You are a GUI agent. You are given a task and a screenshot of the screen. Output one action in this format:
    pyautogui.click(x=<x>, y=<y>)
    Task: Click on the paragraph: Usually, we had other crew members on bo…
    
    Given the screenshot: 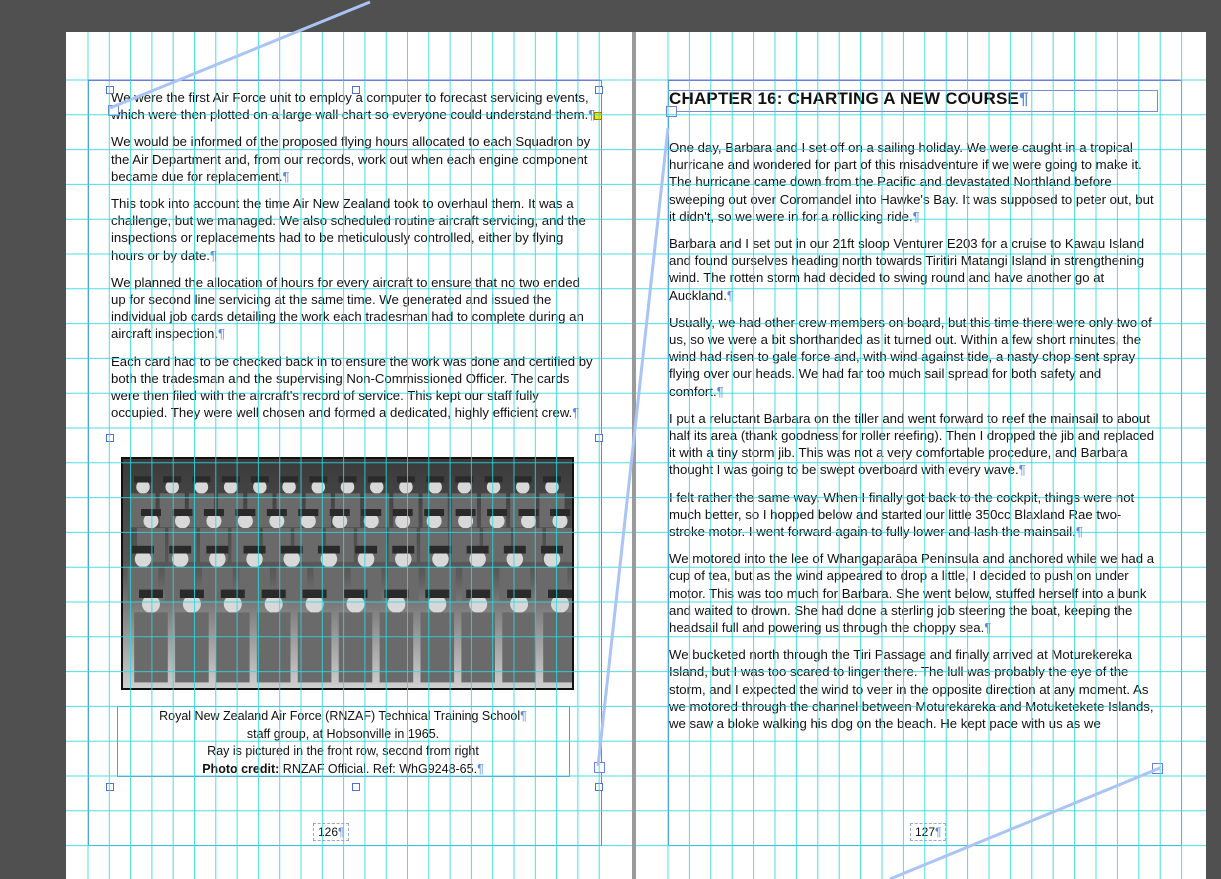 What is the action you would take?
    pyautogui.click(x=910, y=356)
    